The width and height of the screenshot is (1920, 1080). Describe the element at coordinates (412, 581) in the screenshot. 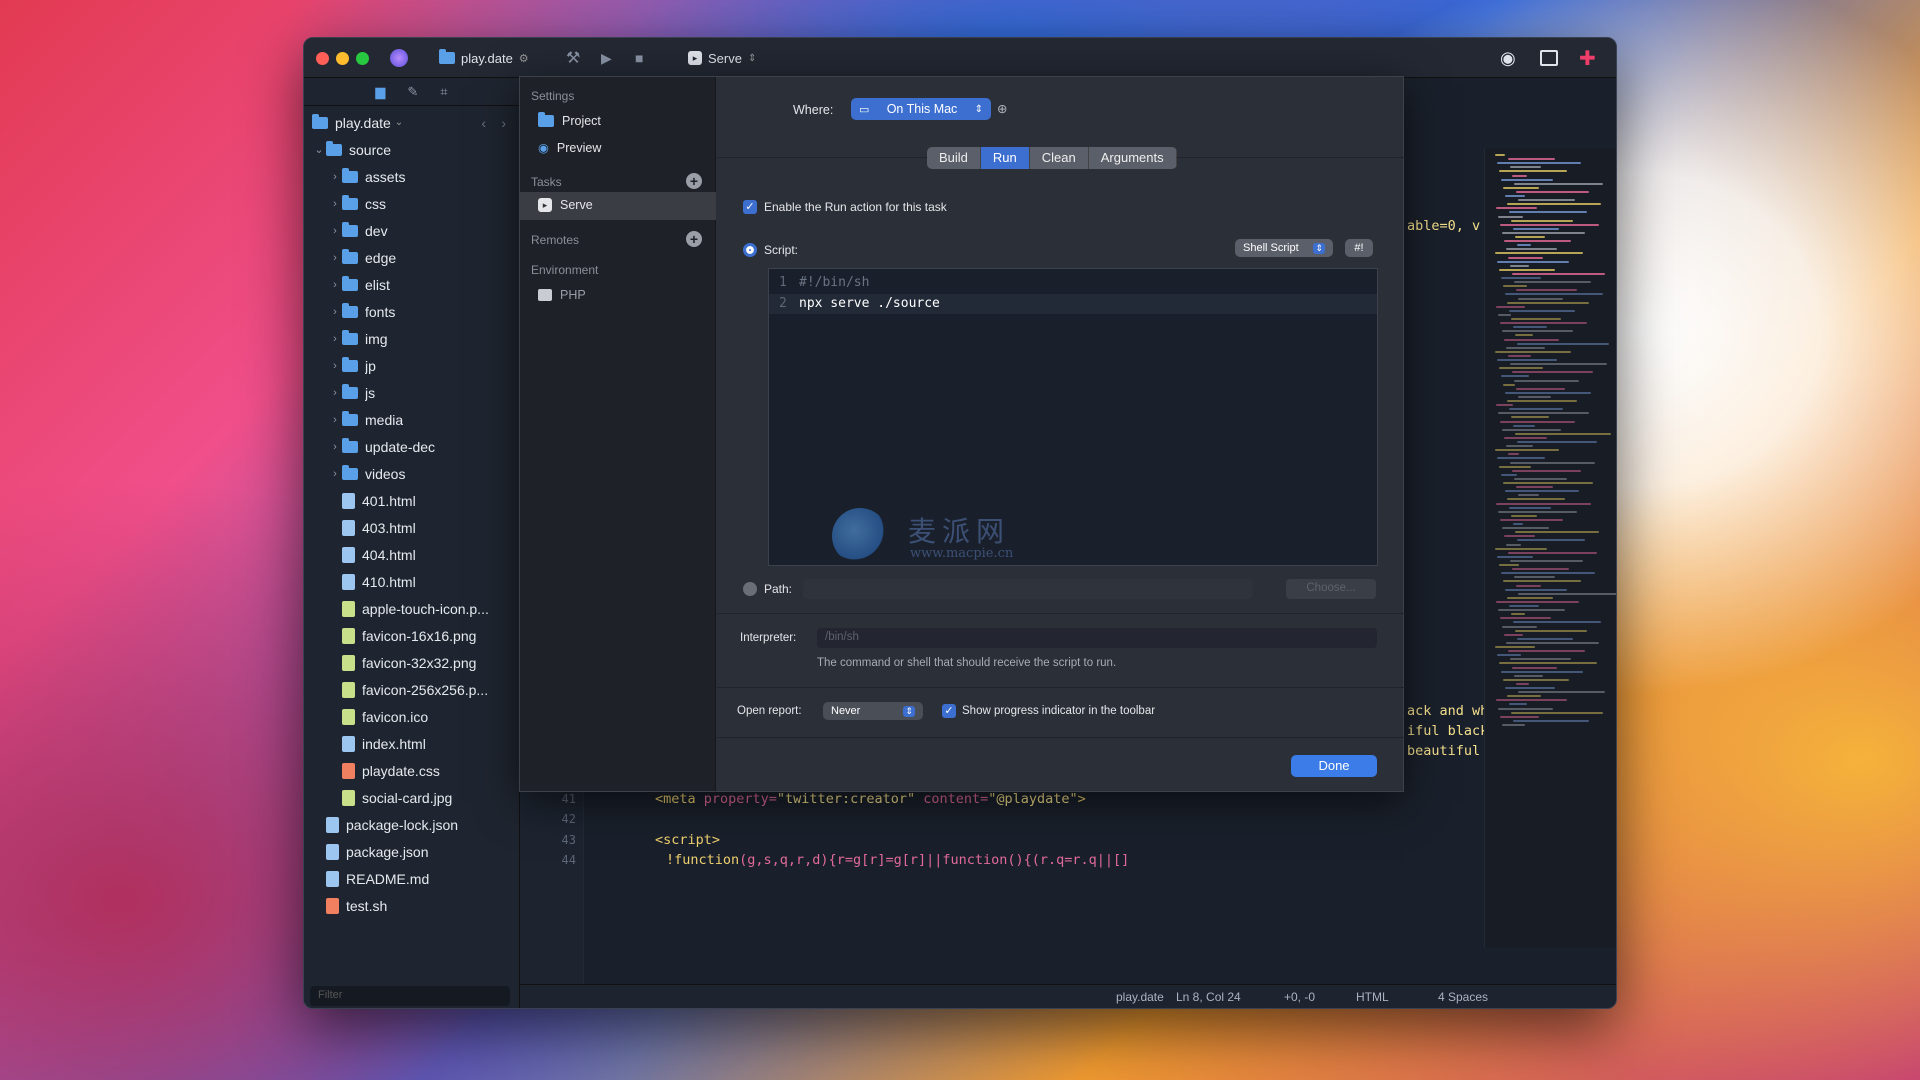

I see `tree-file: 410.html` at that location.